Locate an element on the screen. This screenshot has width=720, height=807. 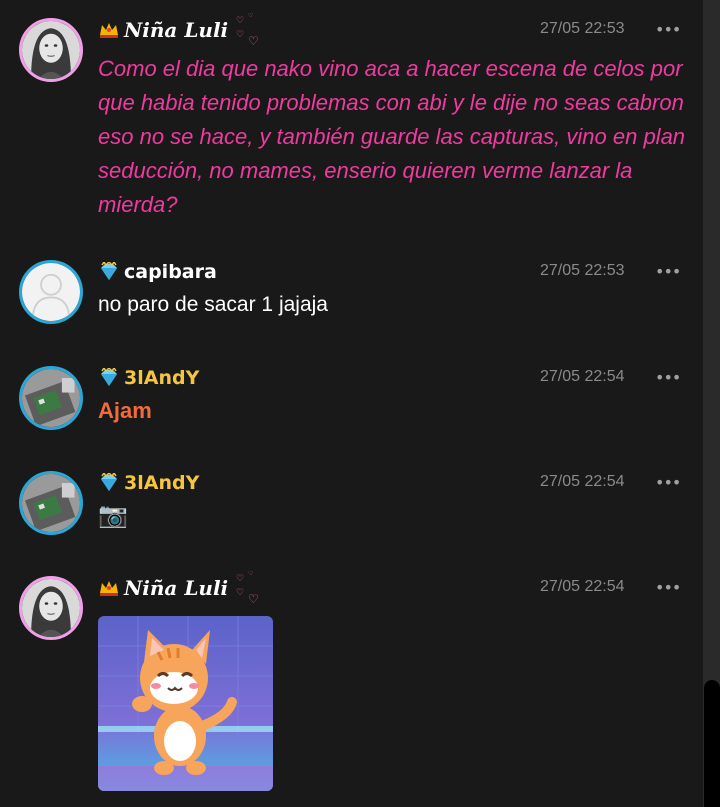
scrollbar-thumb is located at coordinates (712, 743).